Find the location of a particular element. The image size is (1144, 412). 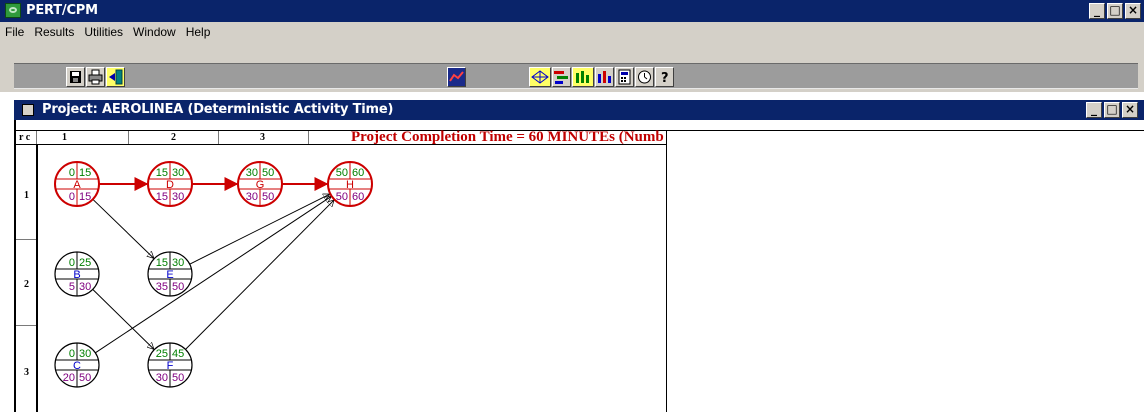

node-ef-value: 50 is located at coordinates (268, 173).